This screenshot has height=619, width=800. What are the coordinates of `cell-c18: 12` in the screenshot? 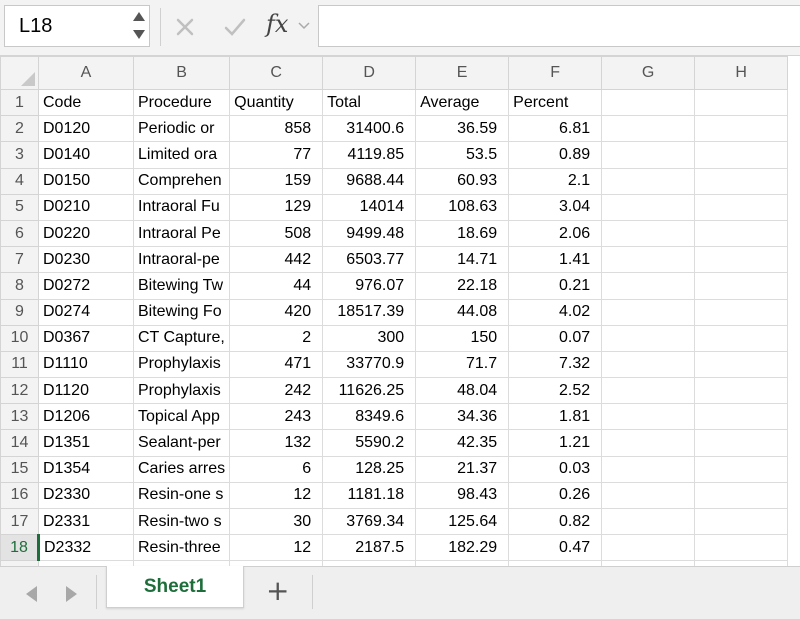 It's located at (276, 548).